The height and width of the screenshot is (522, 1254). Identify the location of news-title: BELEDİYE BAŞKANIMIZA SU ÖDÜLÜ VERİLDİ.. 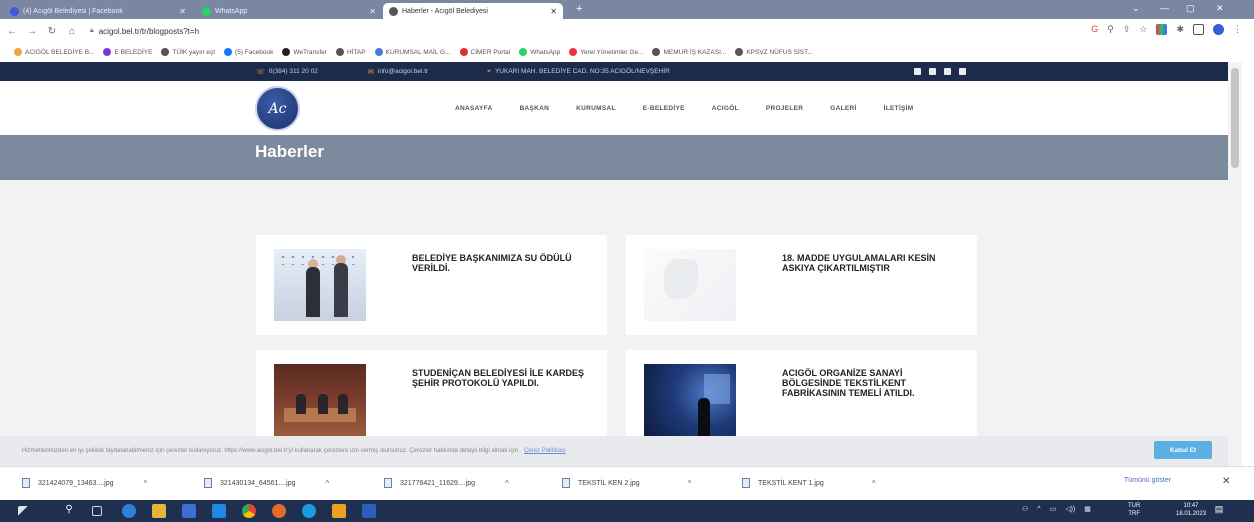
(502, 263).